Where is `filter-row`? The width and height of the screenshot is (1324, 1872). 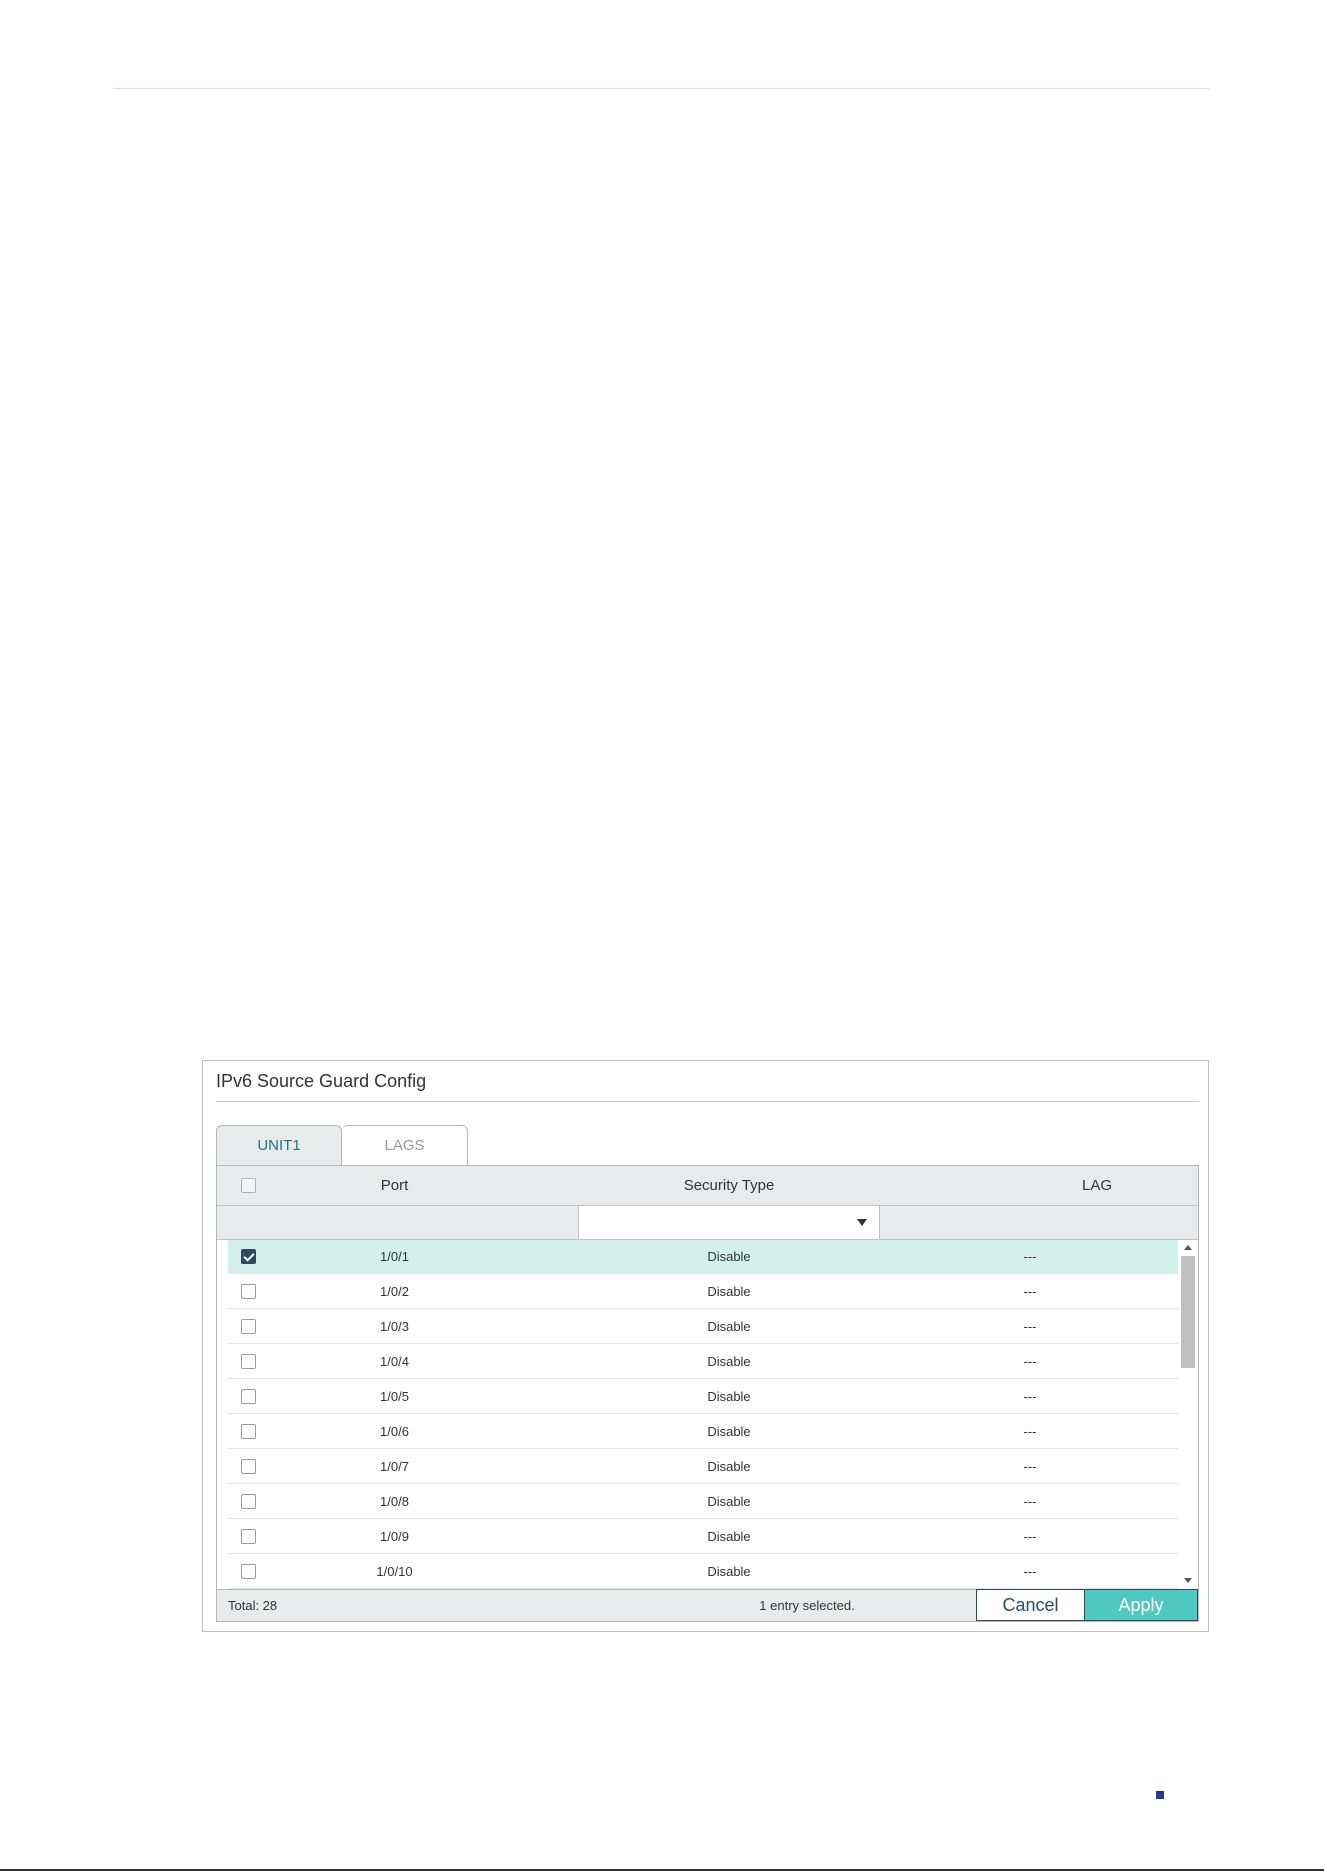
filter-row is located at coordinates (707, 1223).